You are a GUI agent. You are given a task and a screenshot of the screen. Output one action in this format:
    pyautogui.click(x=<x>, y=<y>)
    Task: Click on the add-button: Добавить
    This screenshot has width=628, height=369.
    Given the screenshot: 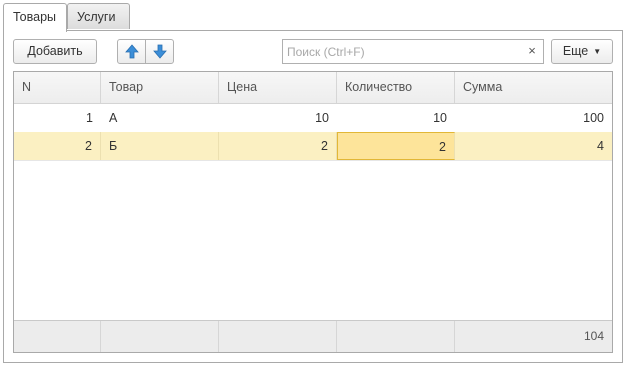 What is the action you would take?
    pyautogui.click(x=55, y=51)
    